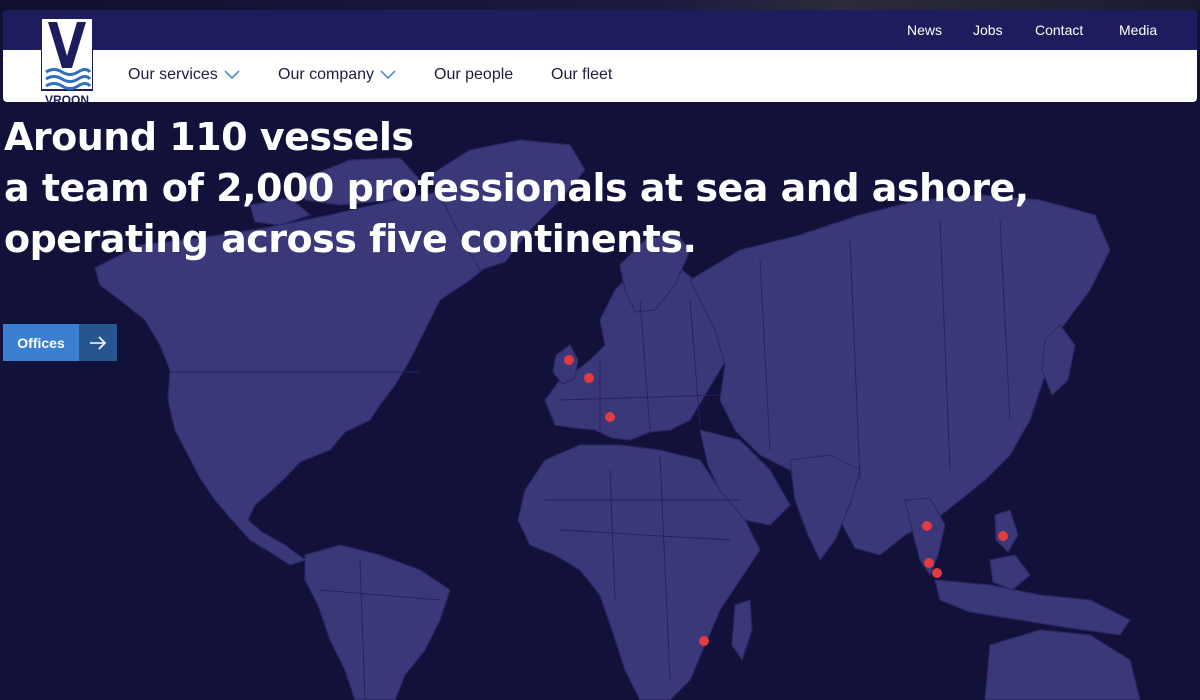 The image size is (1200, 700). I want to click on nav-our-people: Our people, so click(473, 75).